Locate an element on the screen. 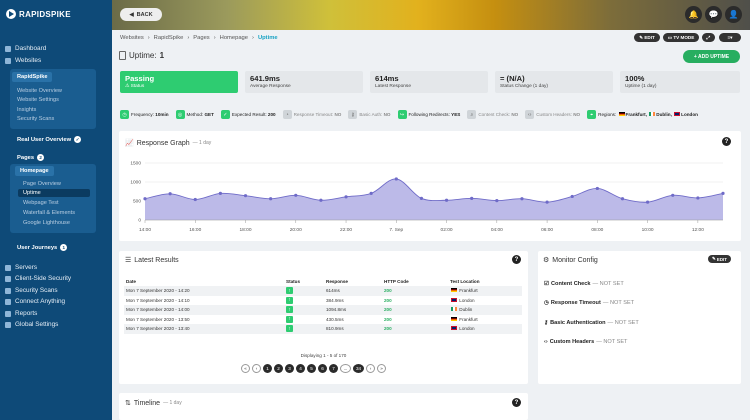 The image size is (750, 420). nav-client-side-security: Client-Side Security is located at coordinates (38, 278).